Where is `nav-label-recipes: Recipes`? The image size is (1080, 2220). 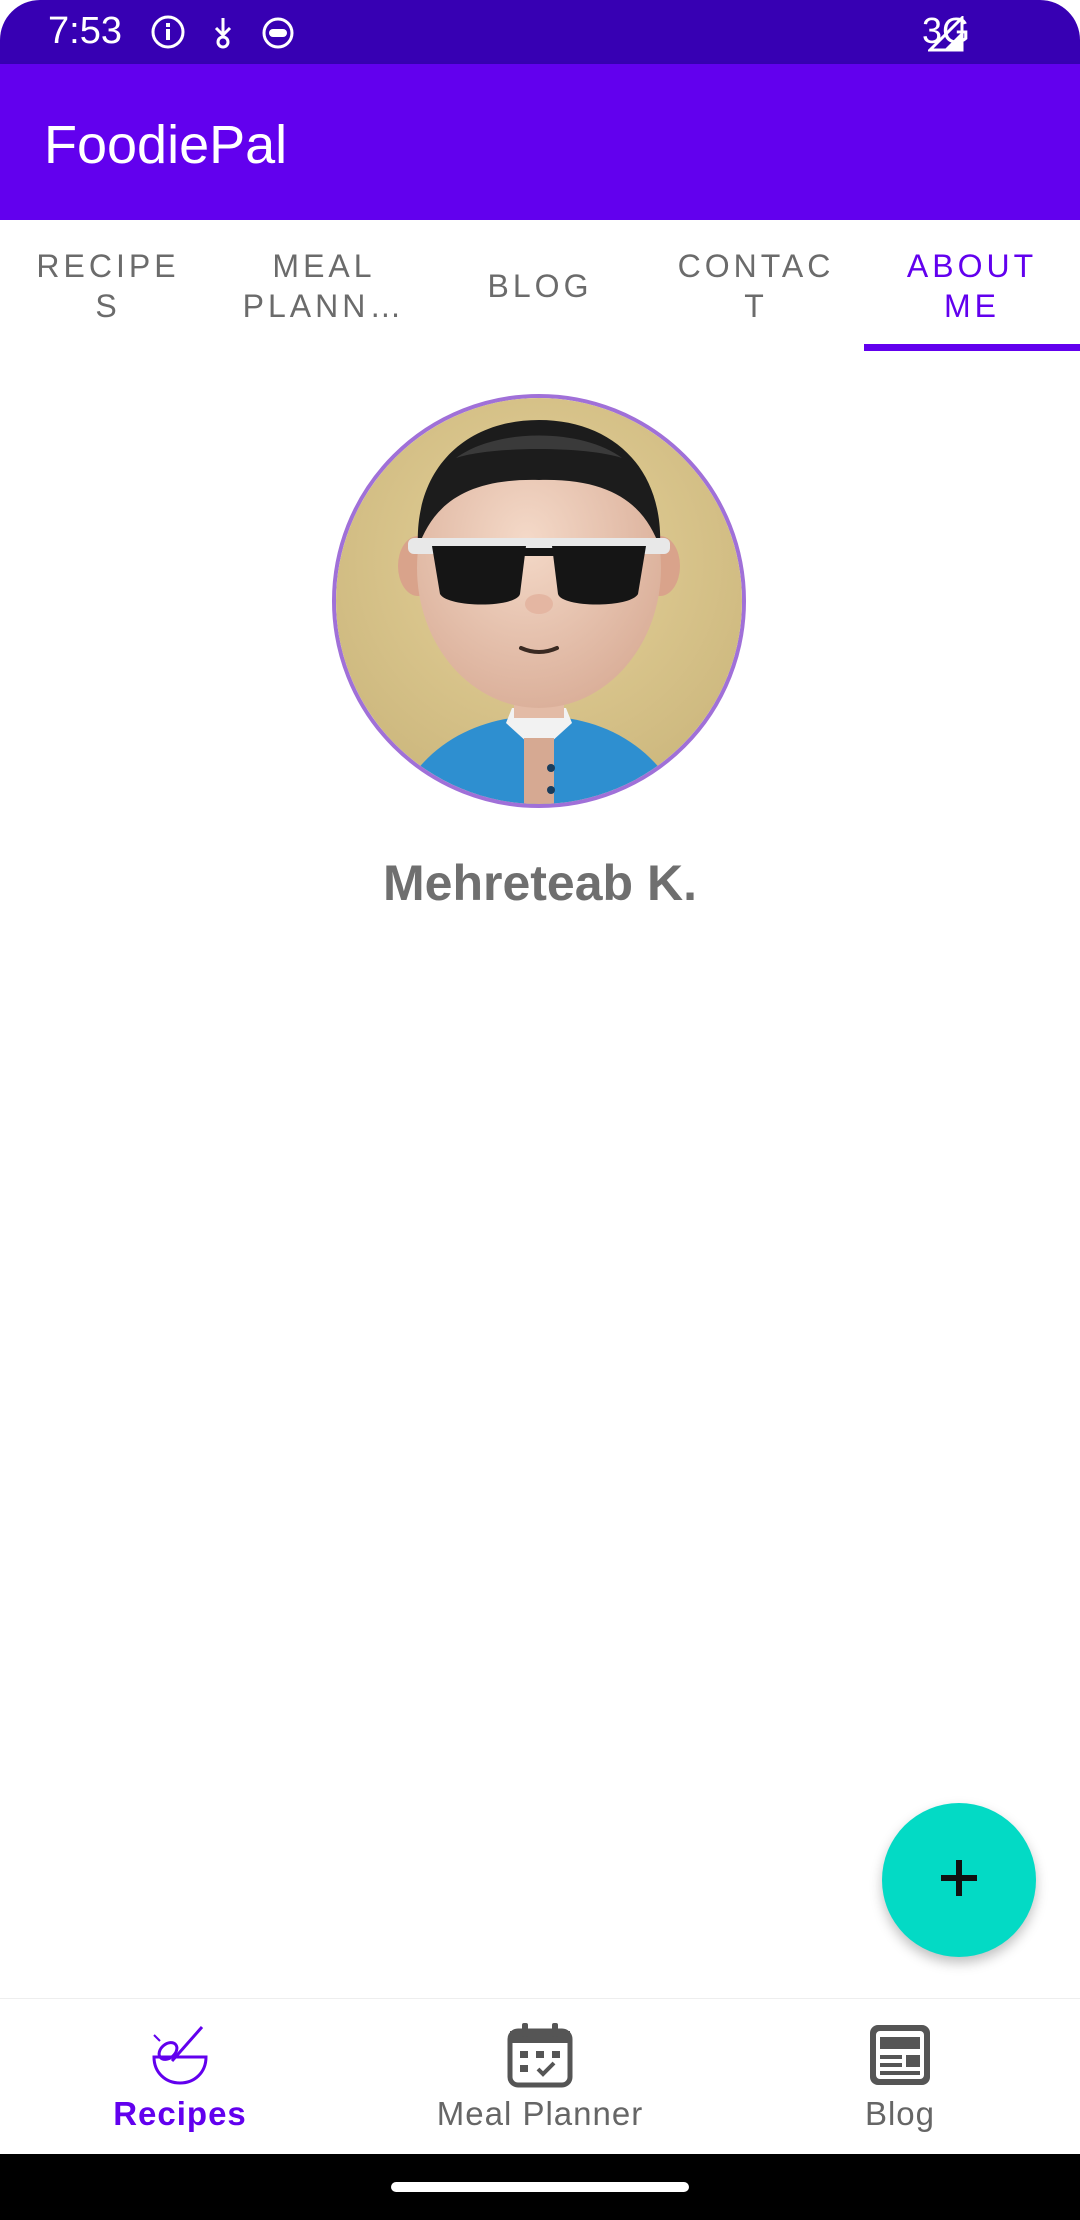
nav-label-recipes: Recipes is located at coordinates (180, 2113).